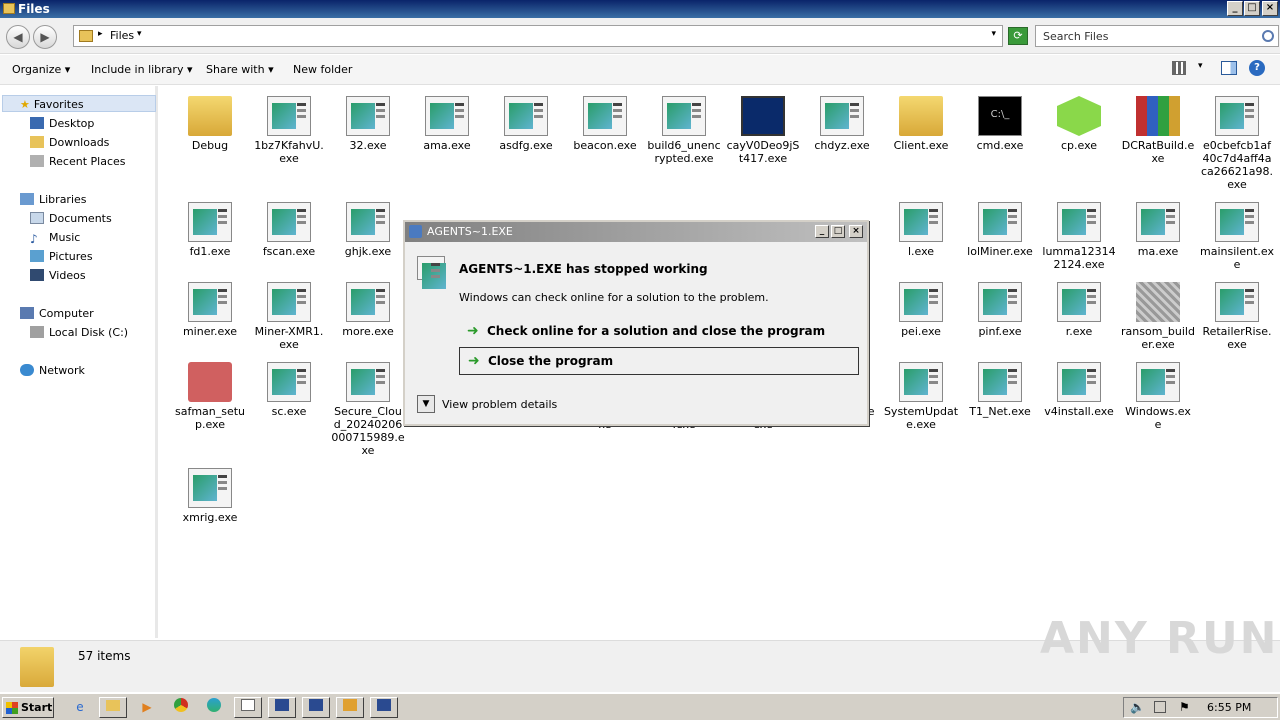 The width and height of the screenshot is (1280, 720). I want to click on sidebar-item-videos: Videos, so click(58, 275).